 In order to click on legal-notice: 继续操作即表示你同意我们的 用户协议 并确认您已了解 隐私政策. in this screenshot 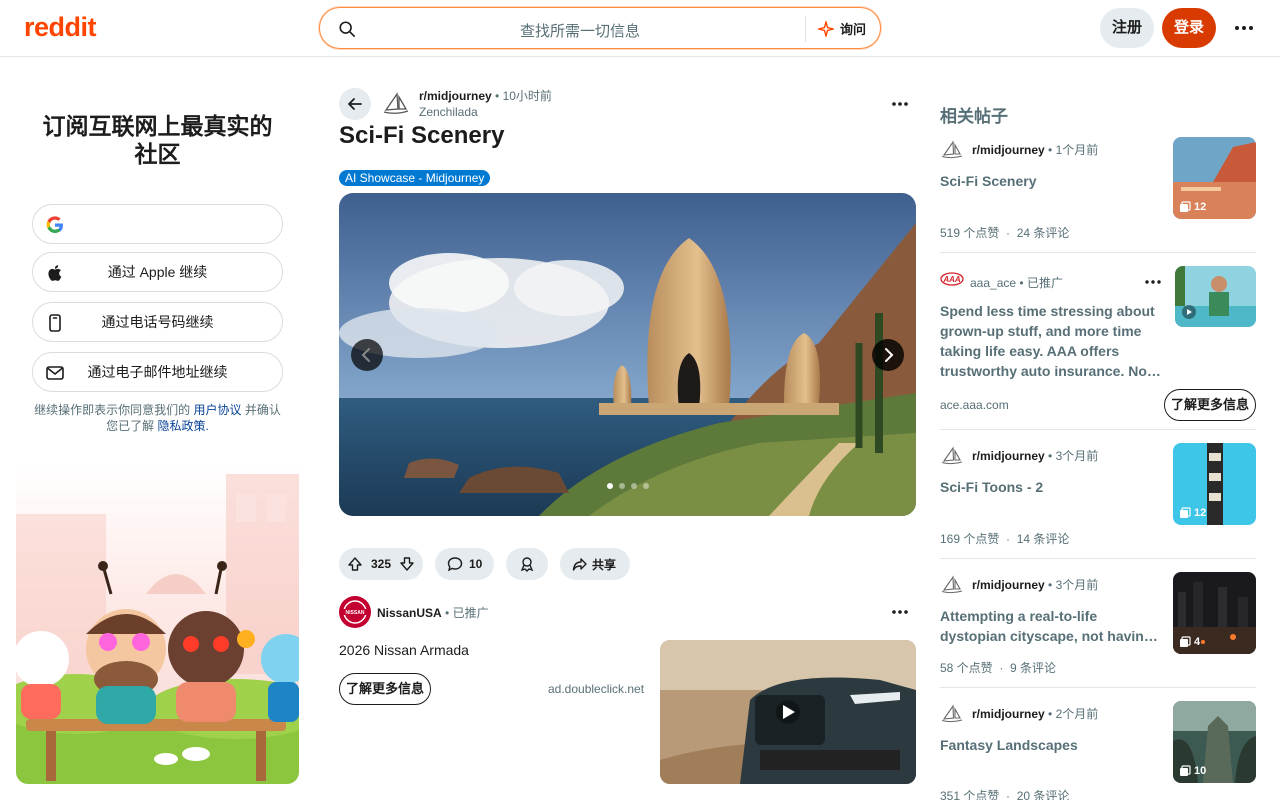, I will do `click(157, 418)`.